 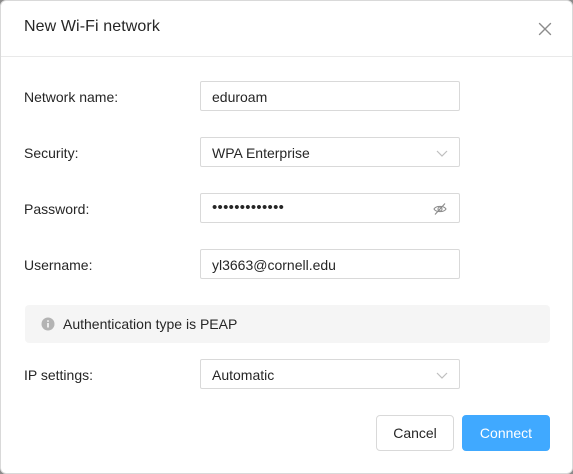 I want to click on password-label: Password:, so click(x=57, y=209).